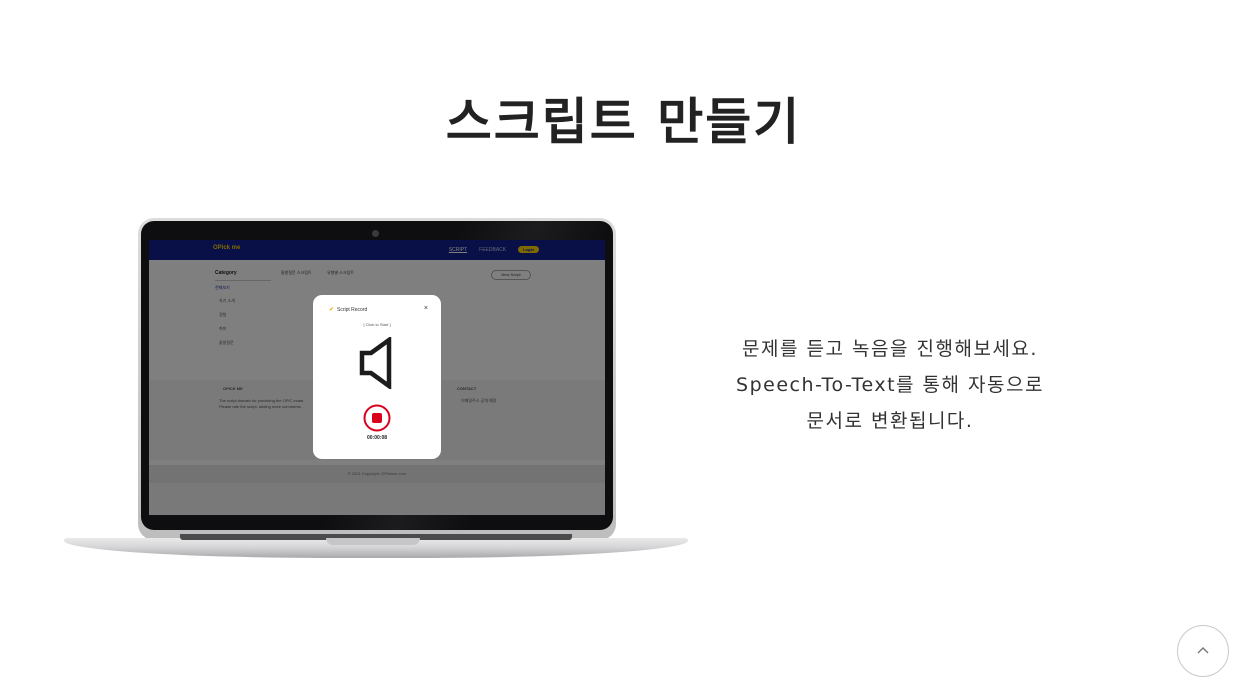 The image size is (1247, 693). I want to click on modal-subtitle: [ Click to Start ], so click(377, 324).